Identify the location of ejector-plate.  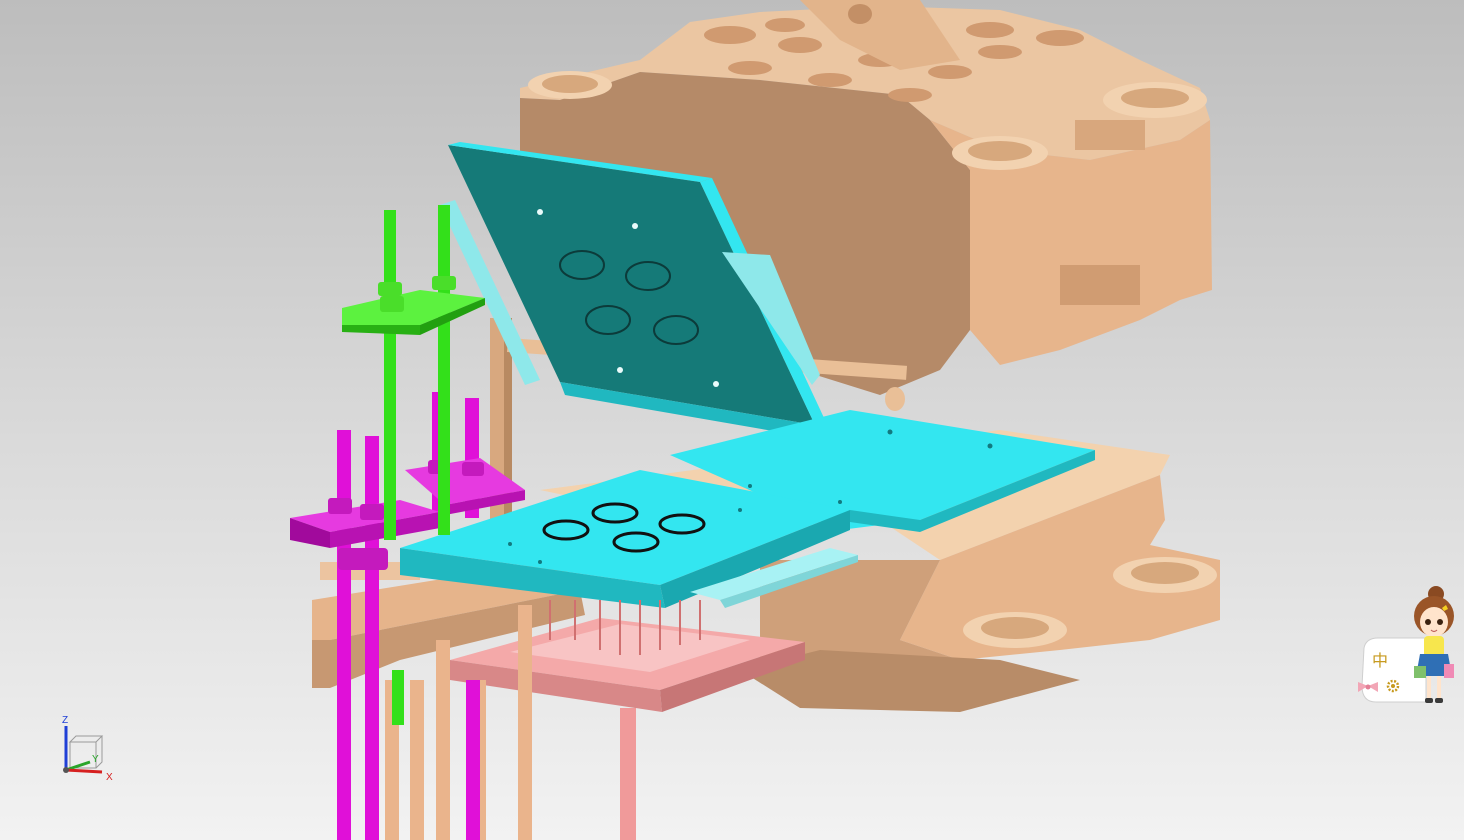
(627, 720).